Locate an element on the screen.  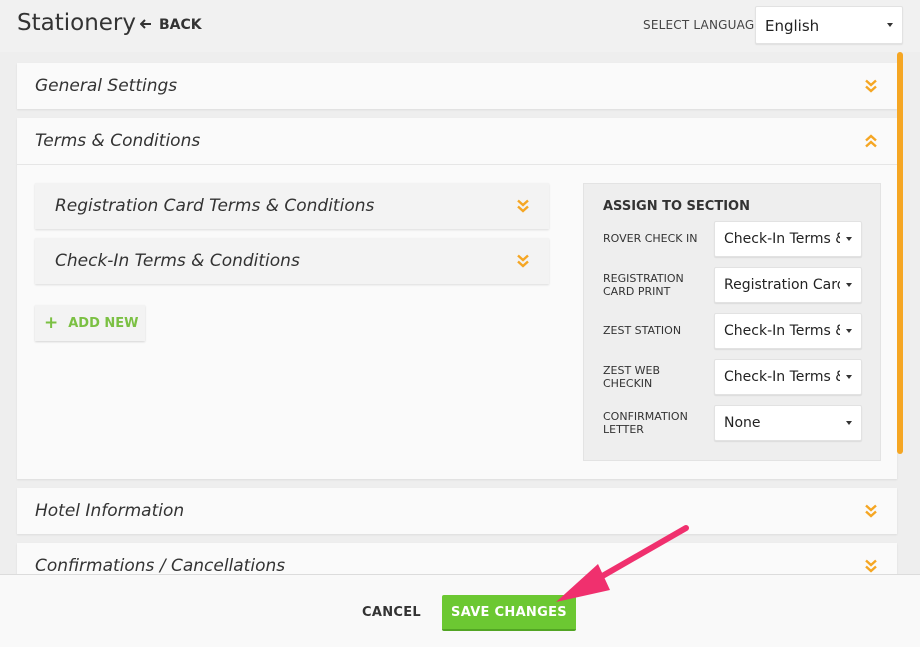
back-label: BACK is located at coordinates (180, 25).